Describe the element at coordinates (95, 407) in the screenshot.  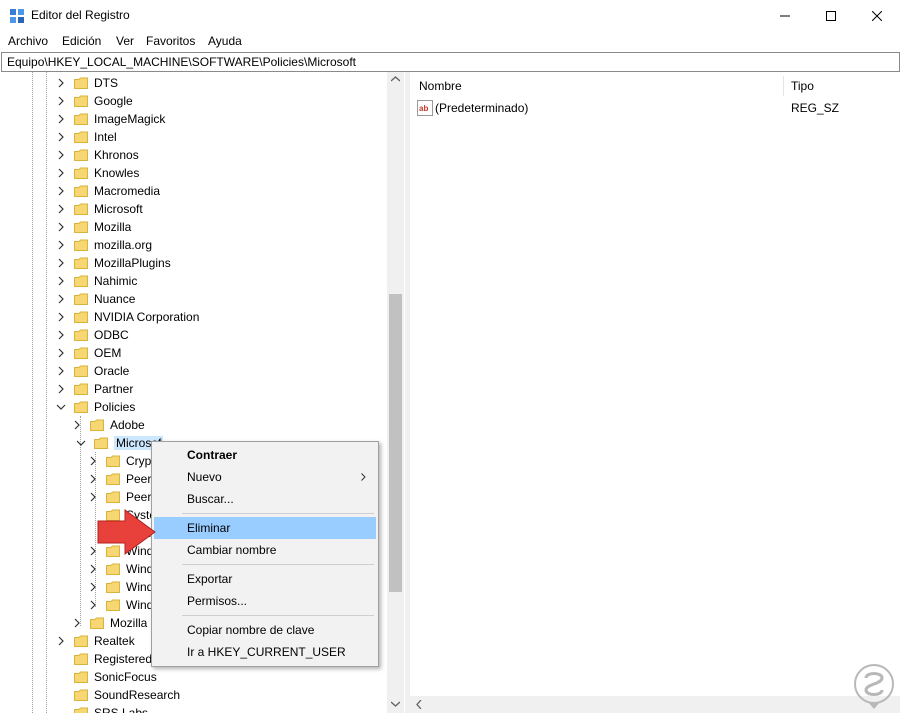
I see `tree-item: Policies` at that location.